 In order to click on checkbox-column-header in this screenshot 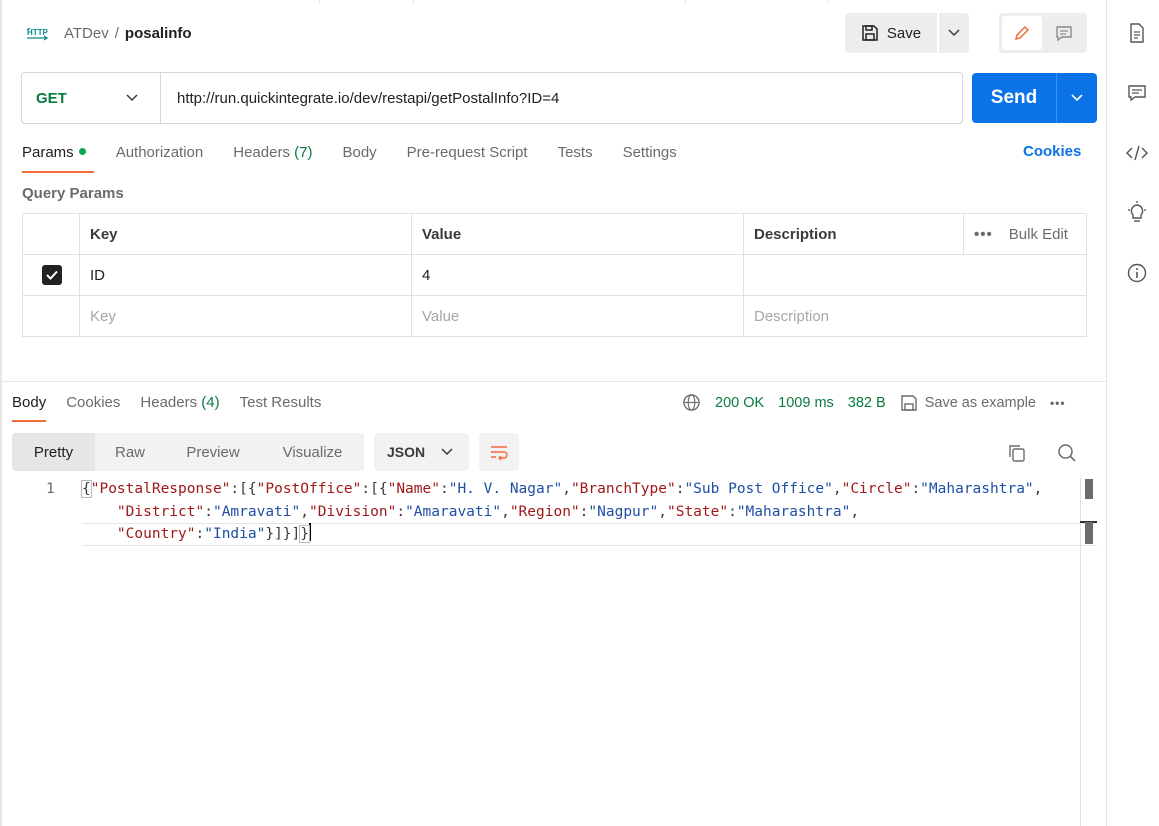, I will do `click(51, 234)`.